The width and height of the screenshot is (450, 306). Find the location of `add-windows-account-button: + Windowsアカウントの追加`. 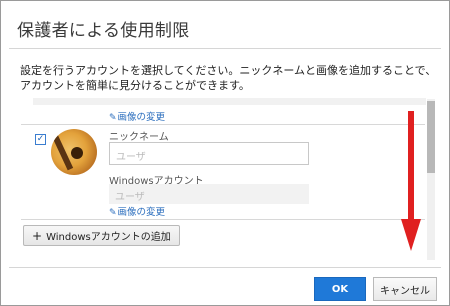

add-windows-account-button: + Windowsアカウントの追加 is located at coordinates (101, 235).